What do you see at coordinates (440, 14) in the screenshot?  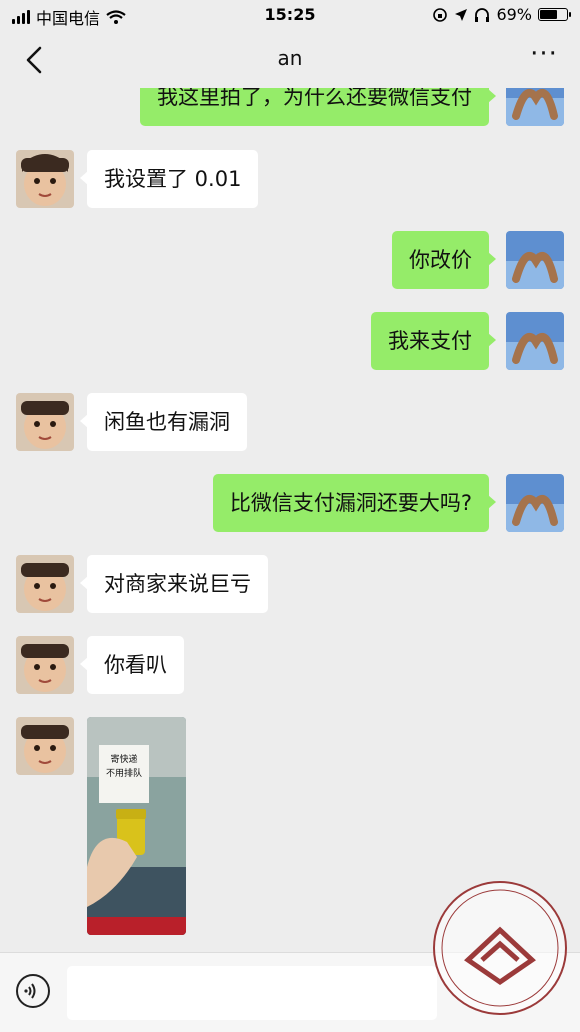 I see `orientation-lock-icon` at bounding box center [440, 14].